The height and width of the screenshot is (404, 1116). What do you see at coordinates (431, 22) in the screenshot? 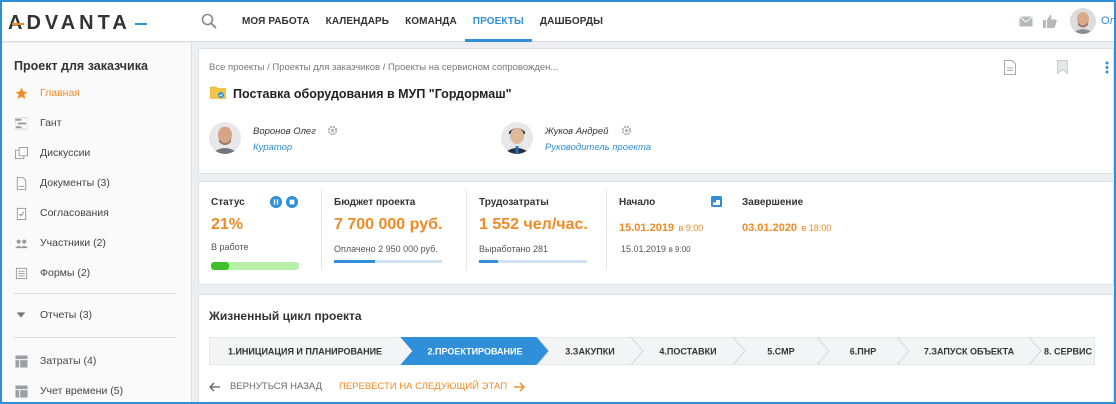
I see `nav-team: КОМАНДА` at bounding box center [431, 22].